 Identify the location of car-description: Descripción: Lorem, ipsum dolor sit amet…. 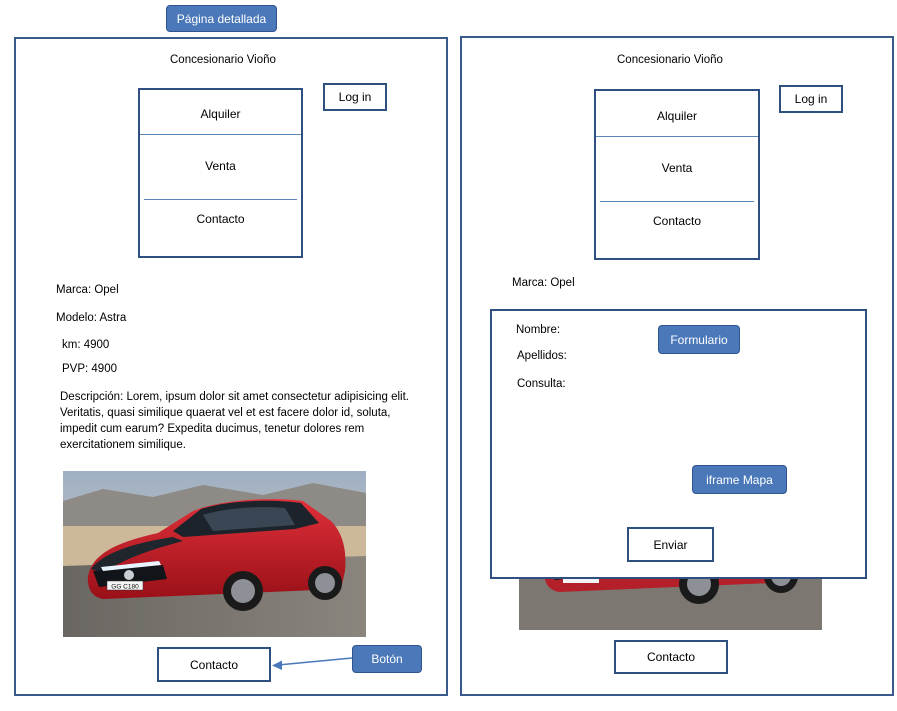
(234, 421).